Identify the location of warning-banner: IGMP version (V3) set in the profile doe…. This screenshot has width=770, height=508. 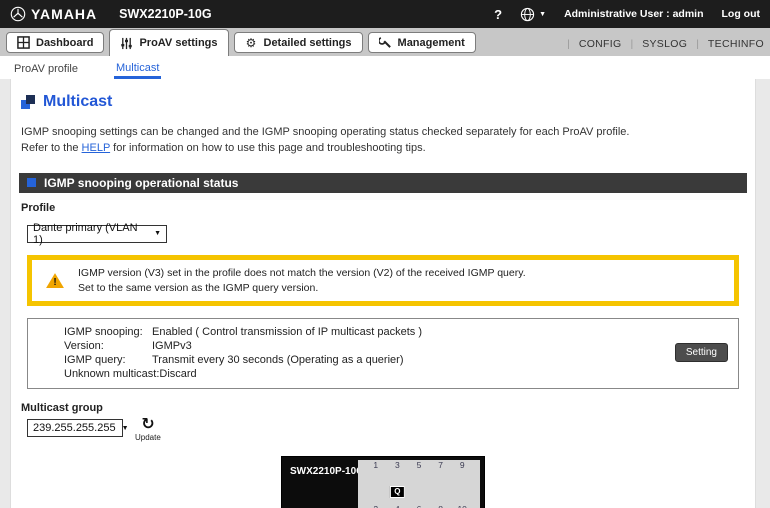
(383, 280).